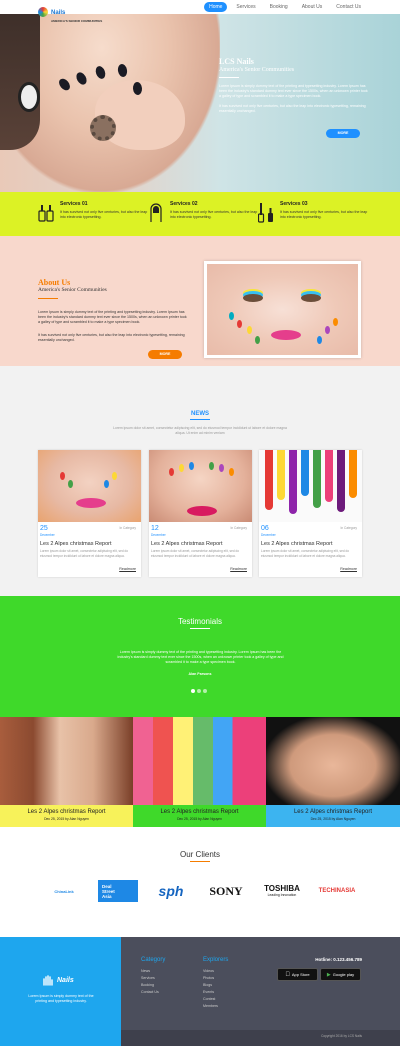  What do you see at coordinates (208, 992) in the screenshot?
I see `footer-link-events: Events` at bounding box center [208, 992].